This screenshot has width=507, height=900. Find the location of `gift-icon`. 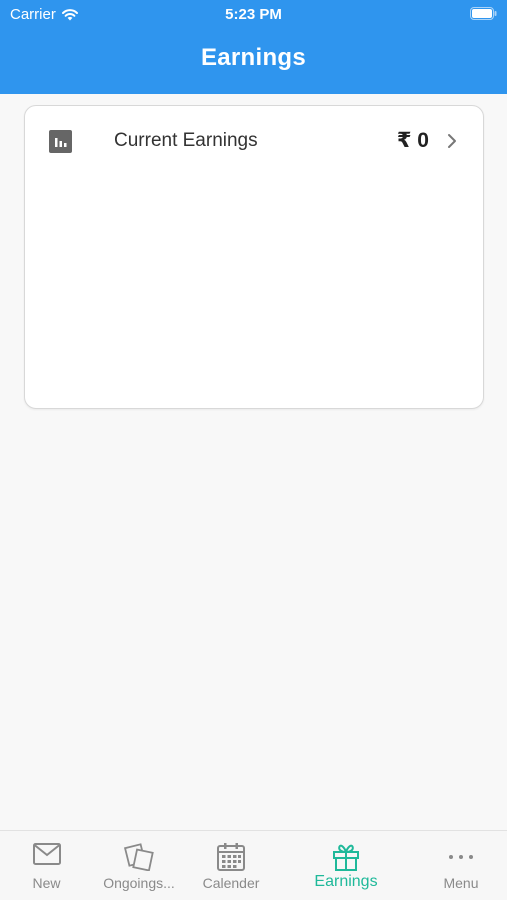

gift-icon is located at coordinates (346, 857).